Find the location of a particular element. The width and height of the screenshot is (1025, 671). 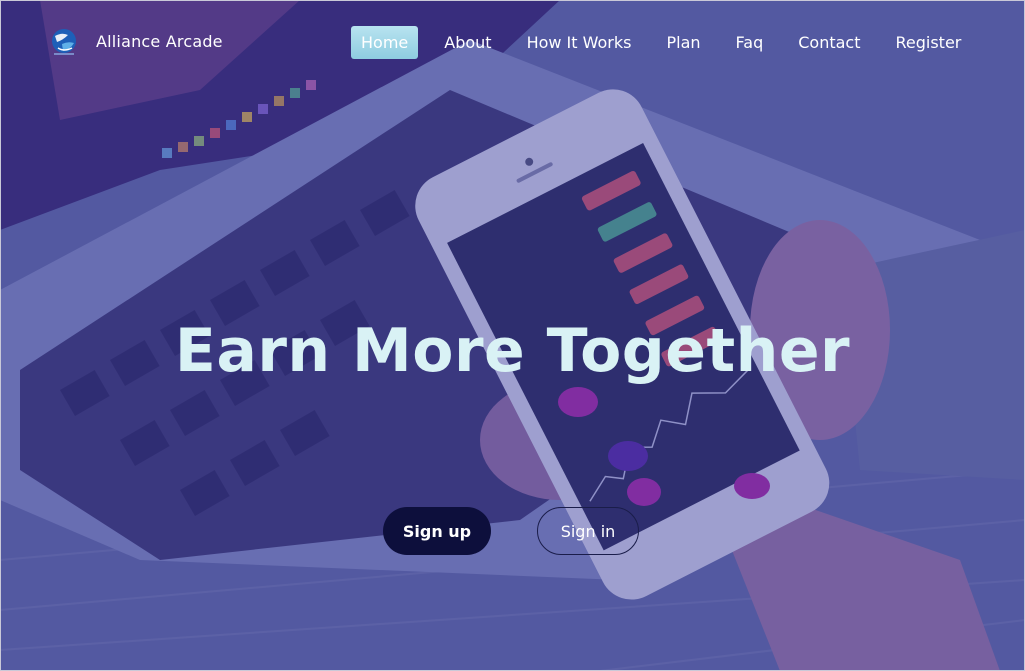

globe-logo-icon is located at coordinates (64, 42).